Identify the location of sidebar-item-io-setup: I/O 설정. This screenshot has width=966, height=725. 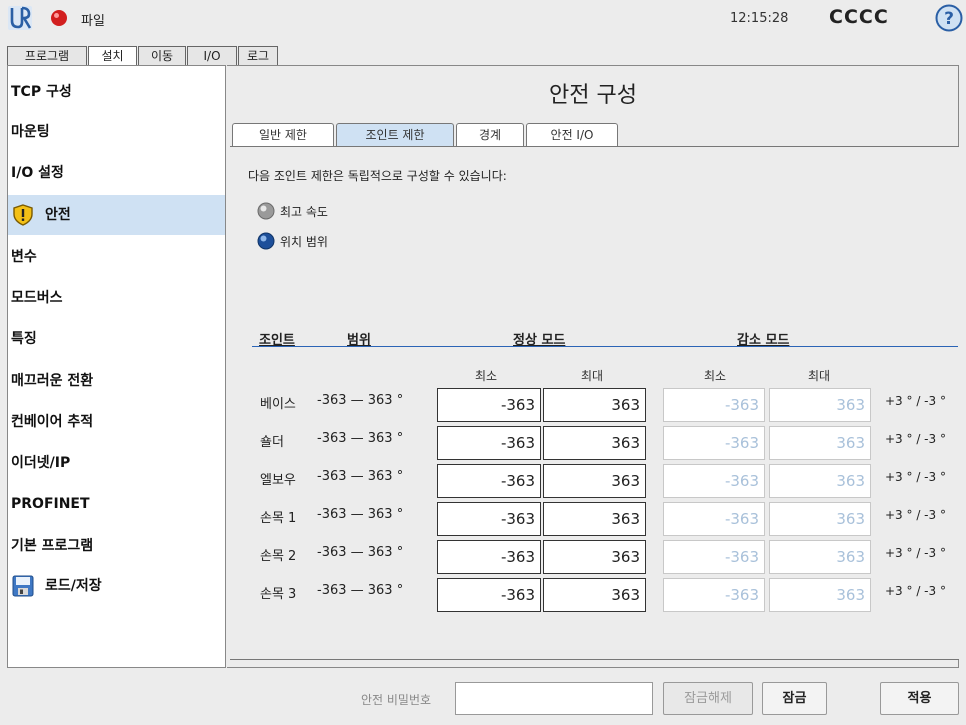
(116, 173).